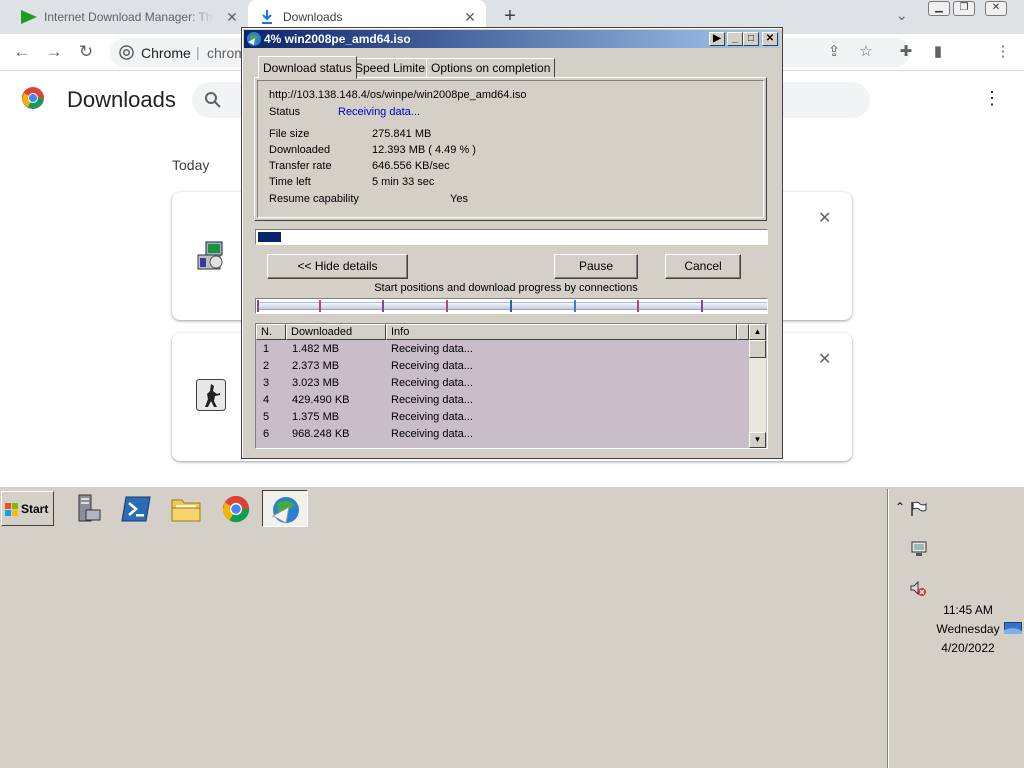 This screenshot has width=1024, height=768. Describe the element at coordinates (902, 15) in the screenshot. I see `chevron-down-icon: ⌄` at that location.